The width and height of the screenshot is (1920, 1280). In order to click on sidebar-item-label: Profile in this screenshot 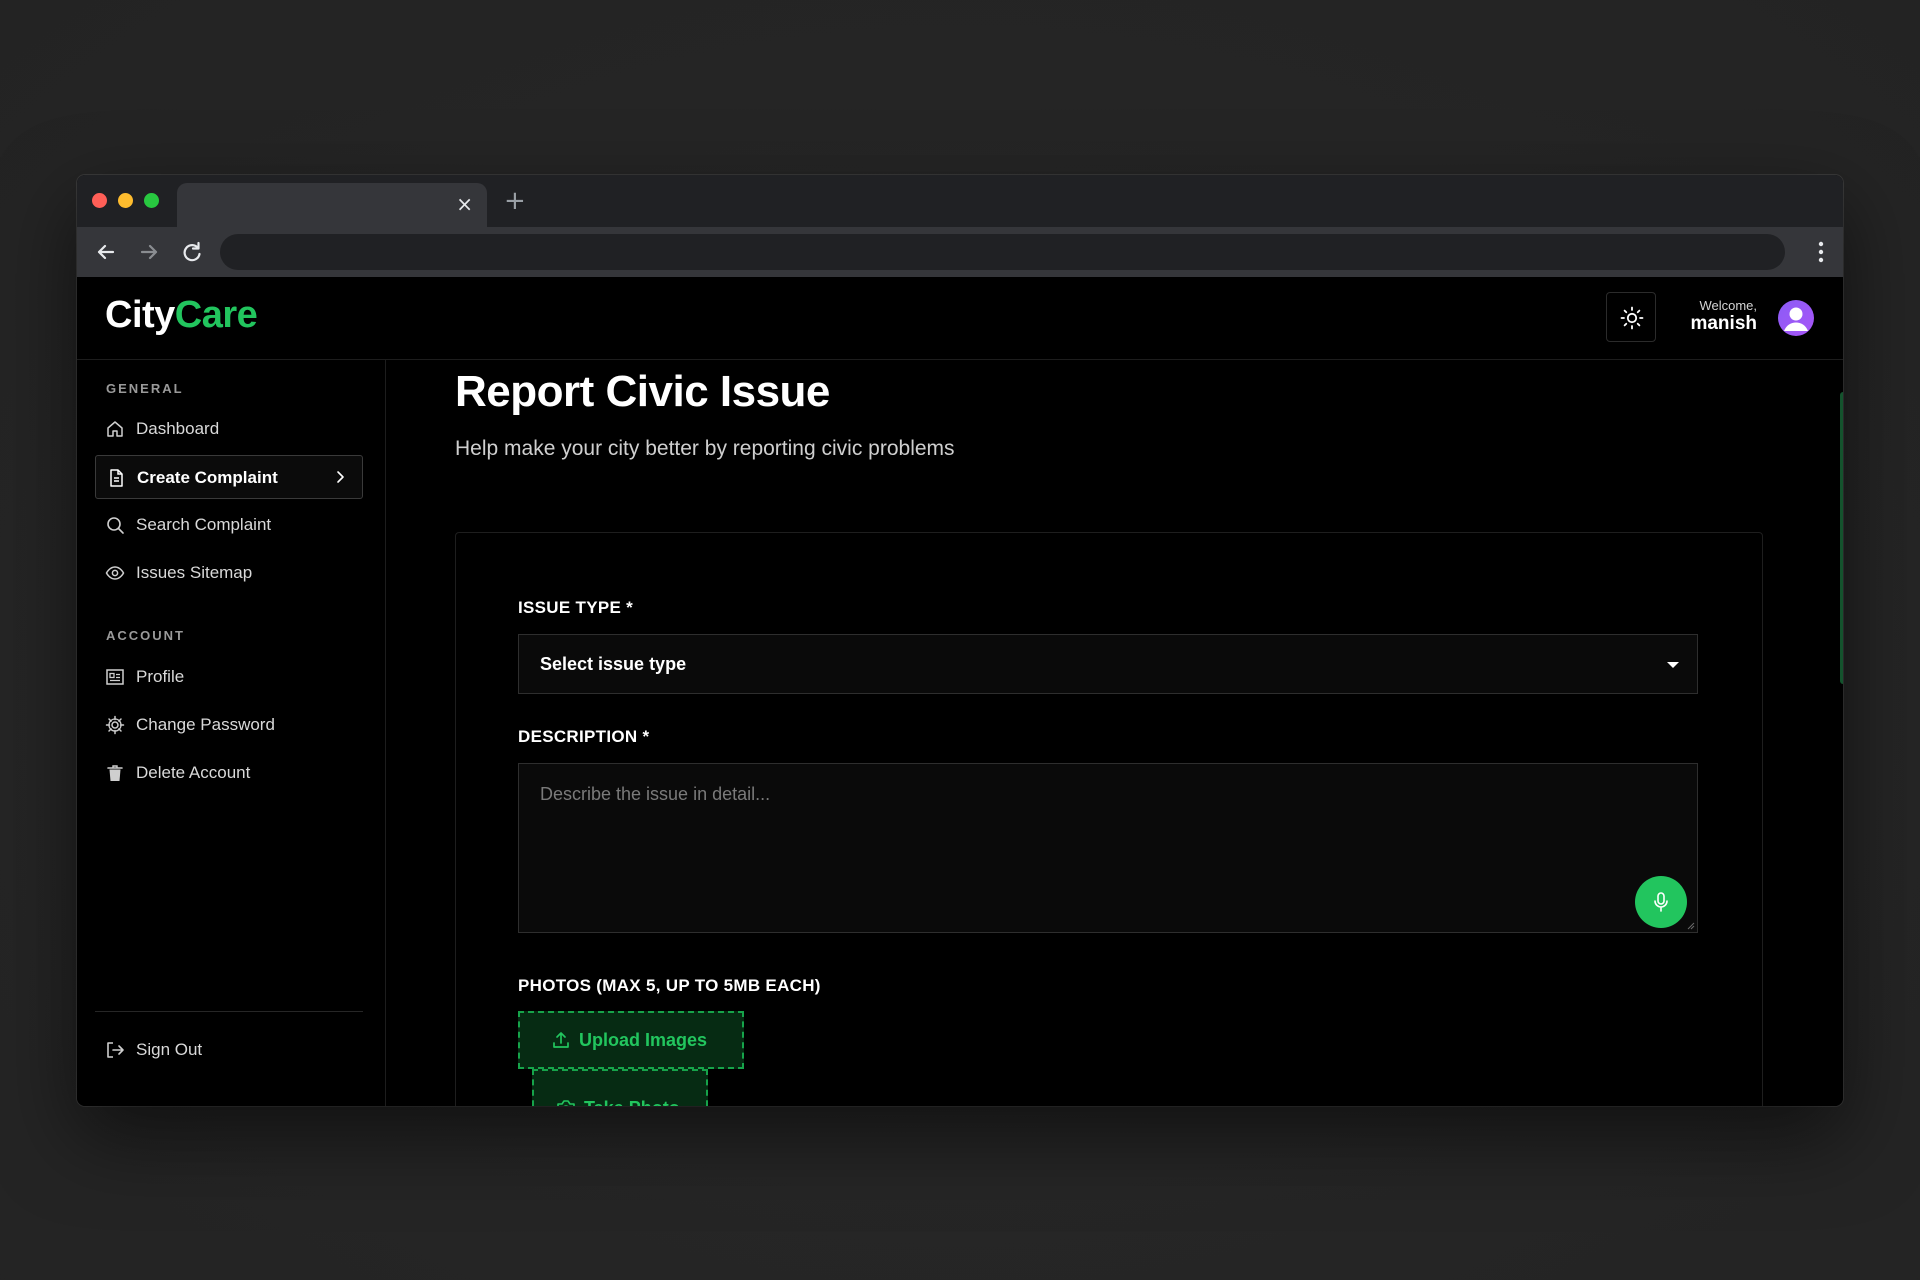, I will do `click(160, 676)`.